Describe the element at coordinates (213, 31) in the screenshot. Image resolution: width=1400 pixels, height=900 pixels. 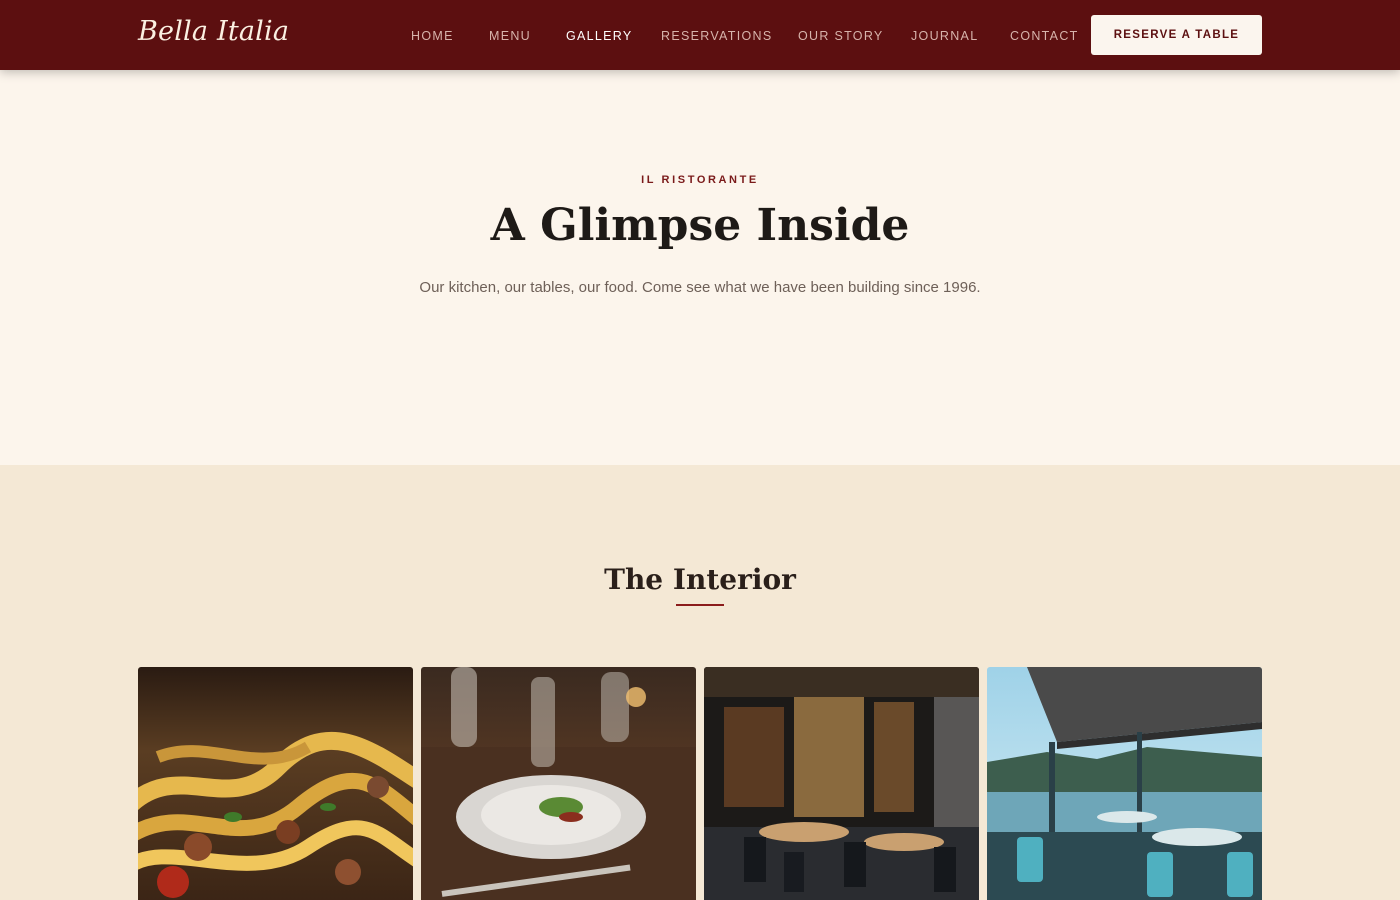
I see `brand-logo: Bella Italia` at that location.